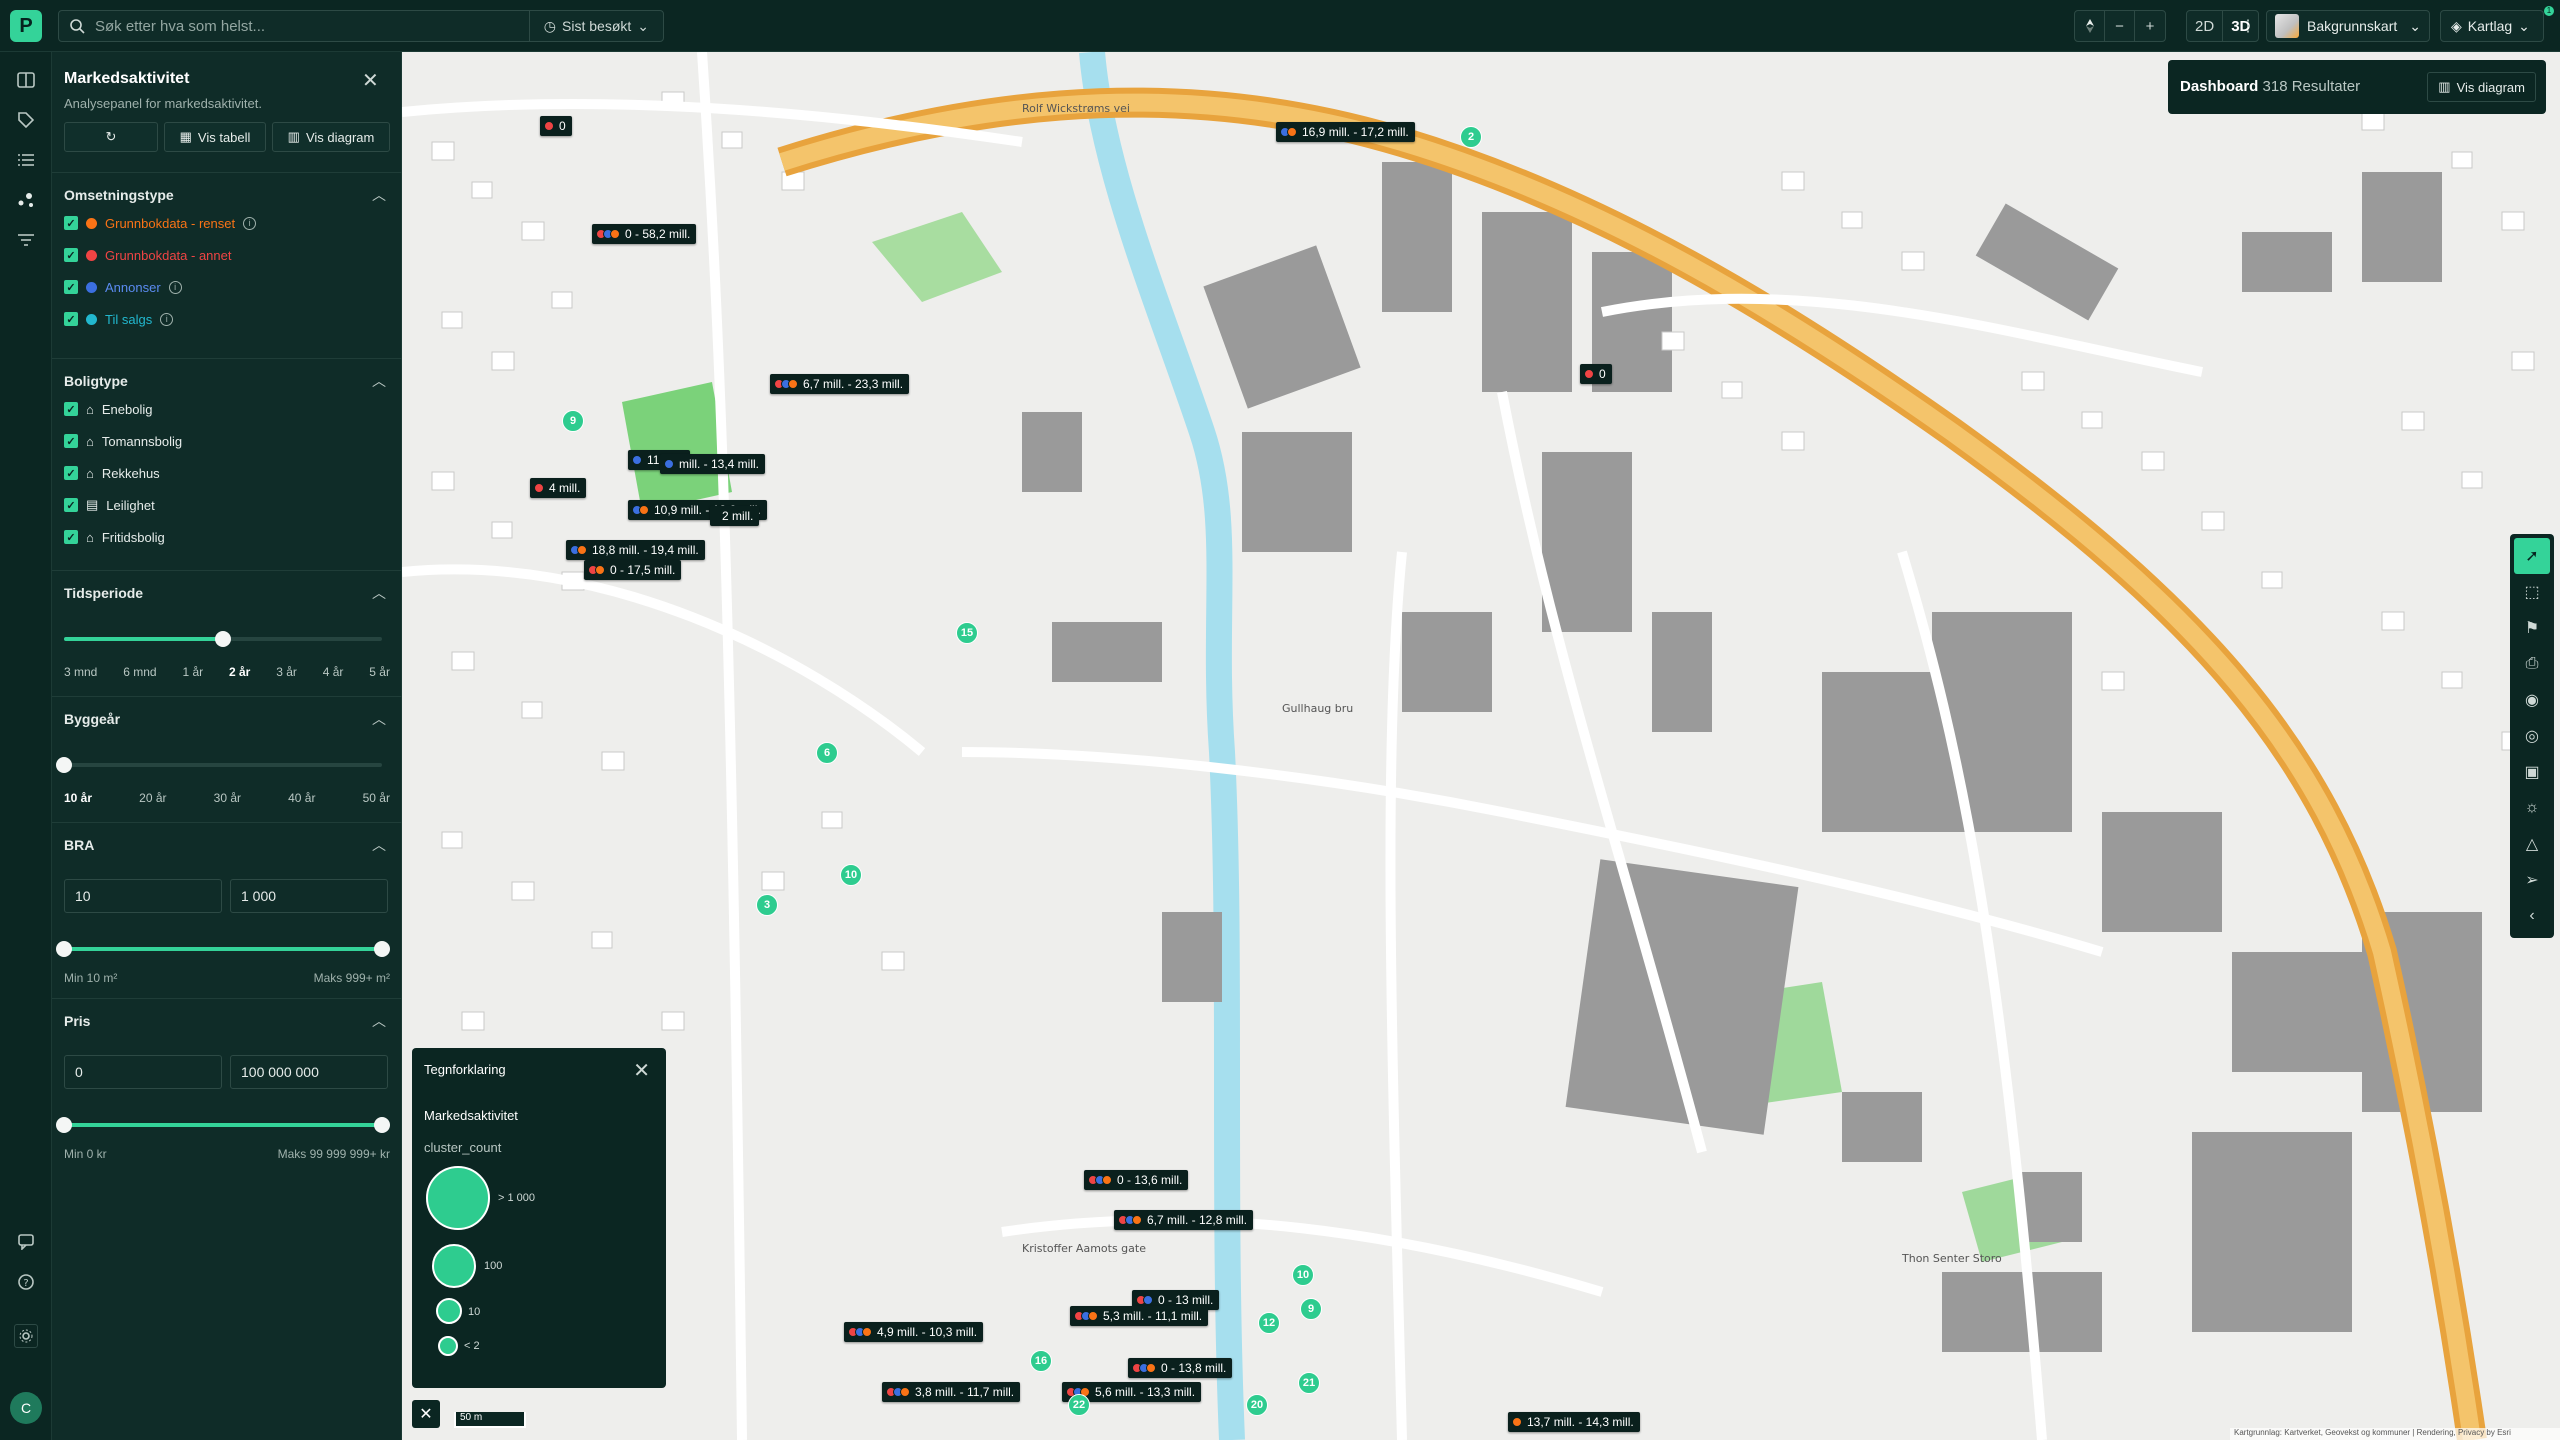  I want to click on chat-icon, so click(26, 1242).